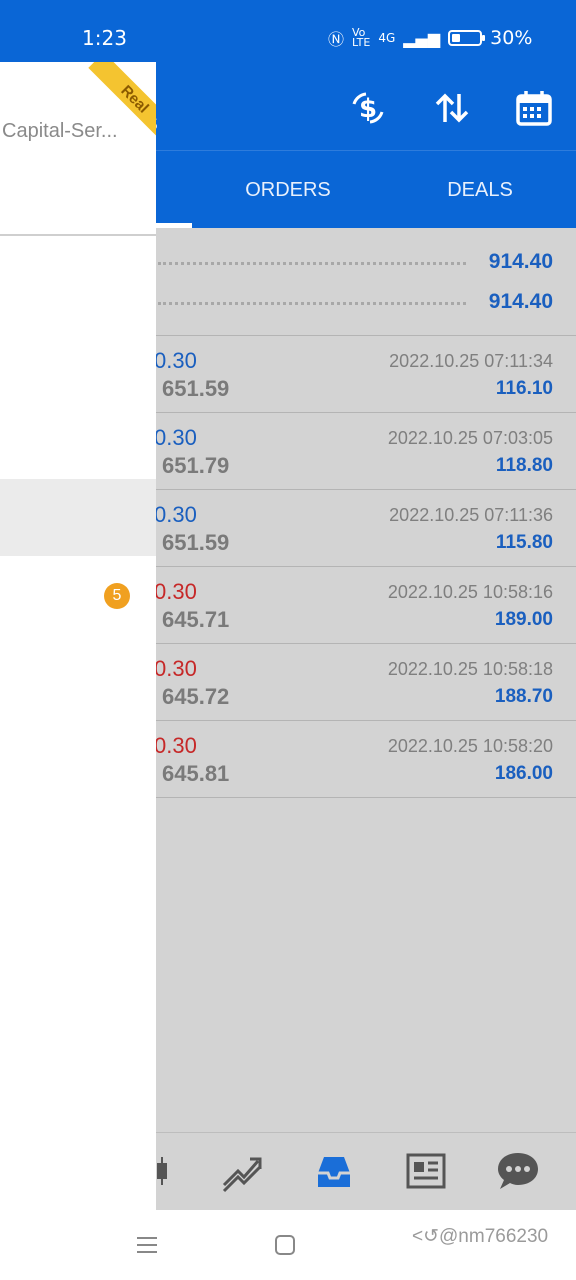 The height and width of the screenshot is (1280, 576). Describe the element at coordinates (147, 1247) in the screenshot. I see `recent-apps-button` at that location.